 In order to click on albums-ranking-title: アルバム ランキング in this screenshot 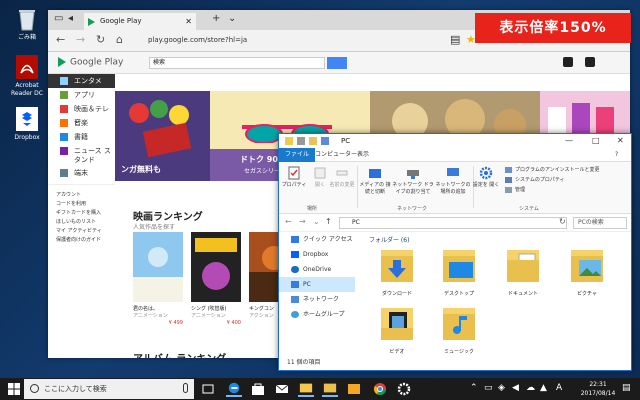, I will do `click(179, 354)`.